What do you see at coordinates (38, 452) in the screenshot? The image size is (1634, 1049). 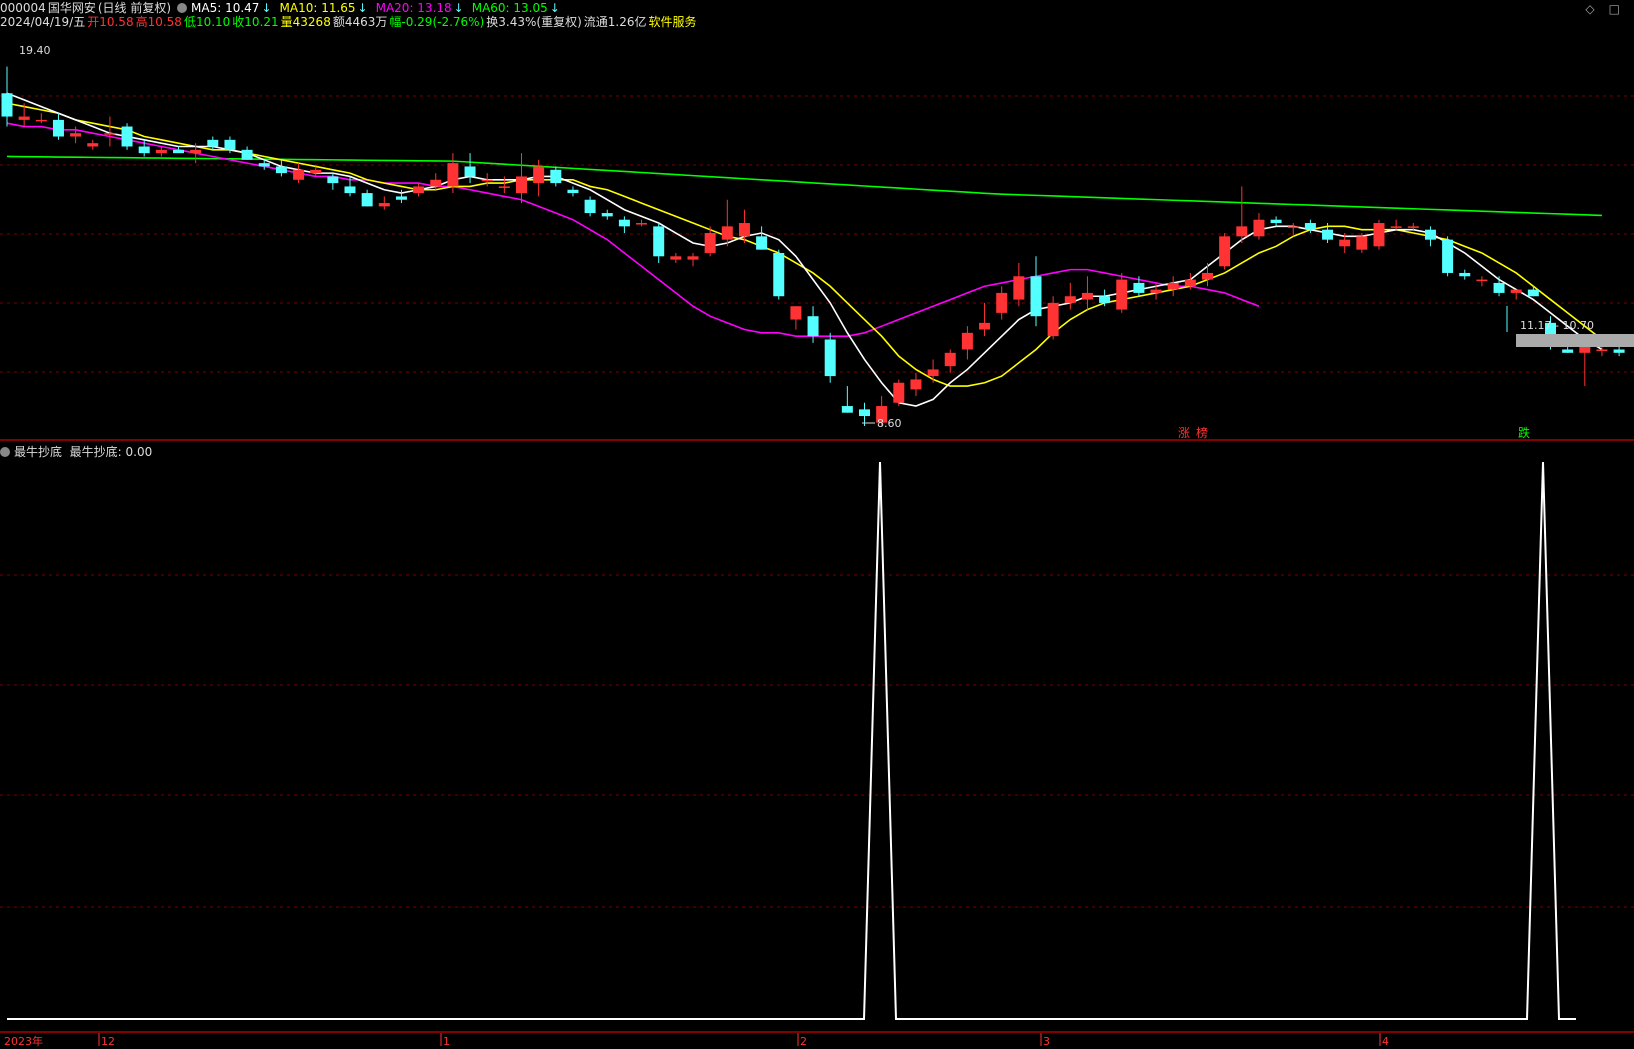 I see `indicator-title: 最牛抄底` at bounding box center [38, 452].